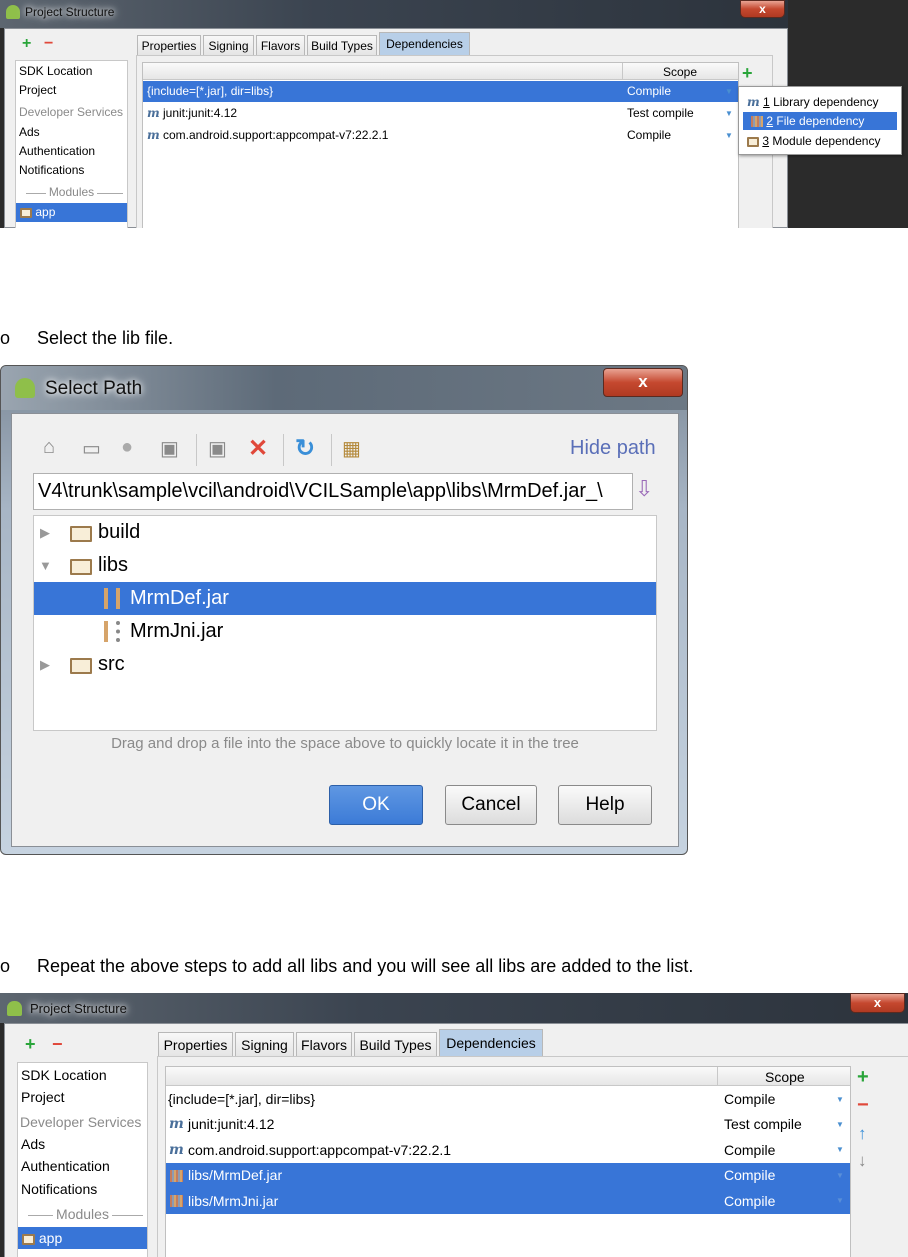 The width and height of the screenshot is (908, 1257). Describe the element at coordinates (70, 12) in the screenshot. I see `window-title: Project Structure` at that location.